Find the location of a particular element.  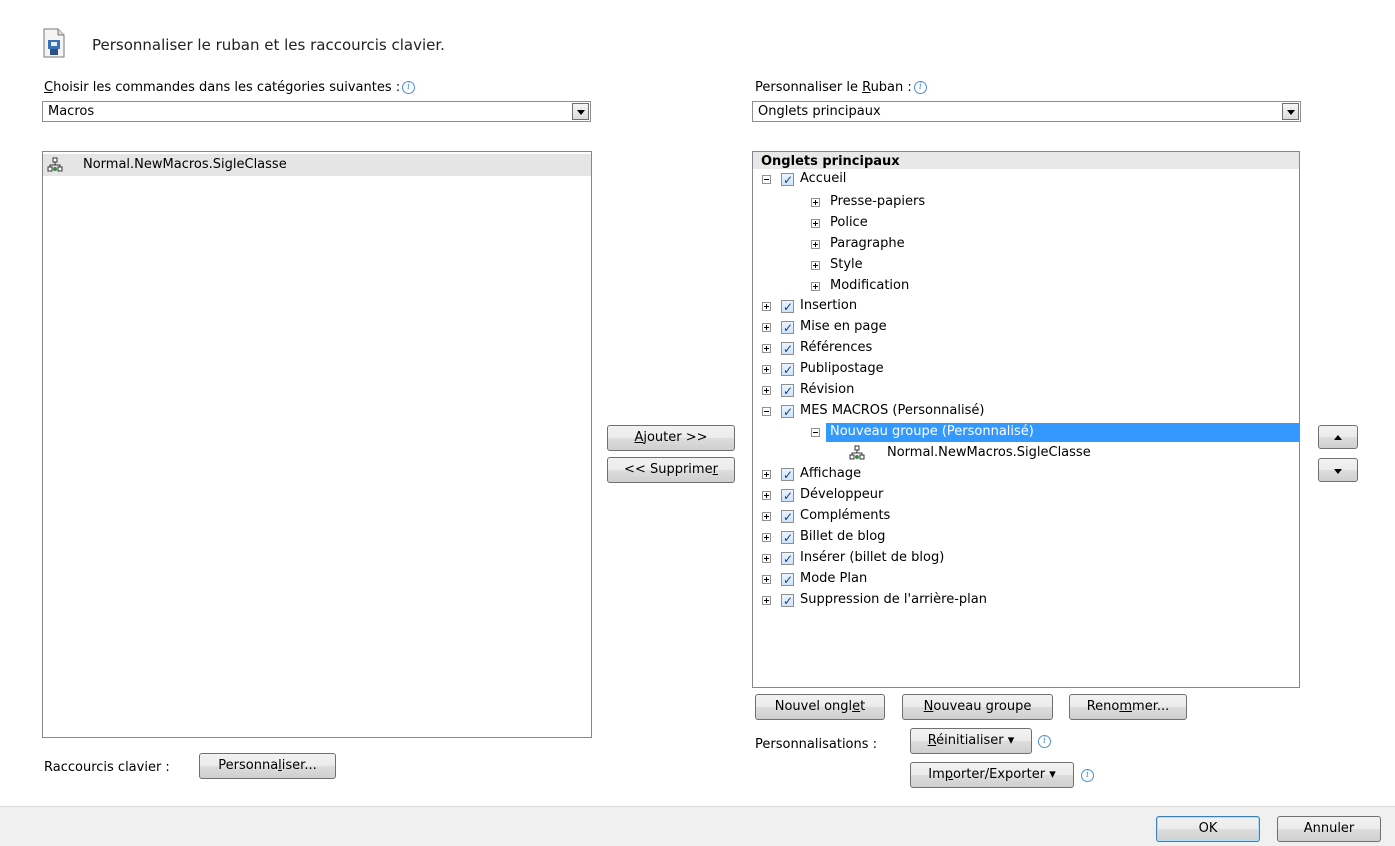

tree-item-label: MES MACROS (Personnalisé) is located at coordinates (892, 410).